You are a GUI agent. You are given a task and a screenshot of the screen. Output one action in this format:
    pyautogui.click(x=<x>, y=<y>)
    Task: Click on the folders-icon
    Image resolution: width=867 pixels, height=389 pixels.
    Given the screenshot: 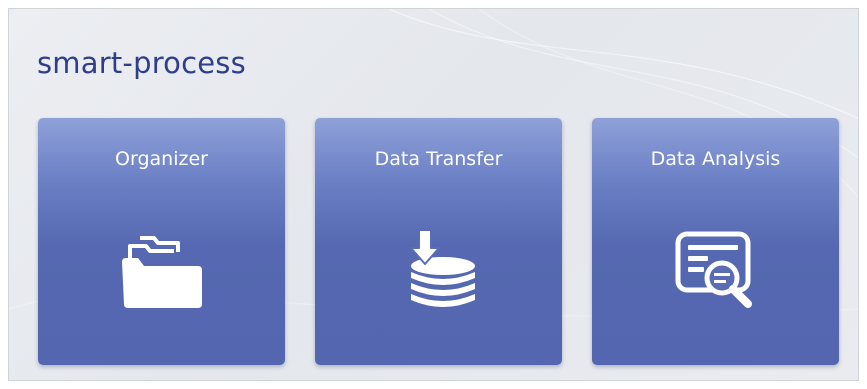 What is the action you would take?
    pyautogui.click(x=161, y=272)
    